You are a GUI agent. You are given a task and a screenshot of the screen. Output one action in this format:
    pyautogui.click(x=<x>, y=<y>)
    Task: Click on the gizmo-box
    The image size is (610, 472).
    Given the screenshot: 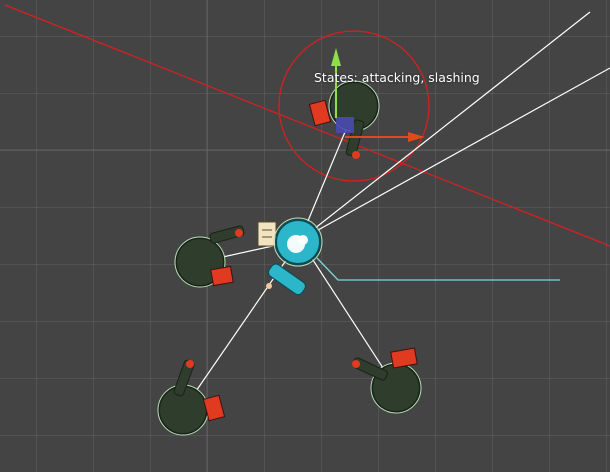 What is the action you would take?
    pyautogui.click(x=345, y=125)
    